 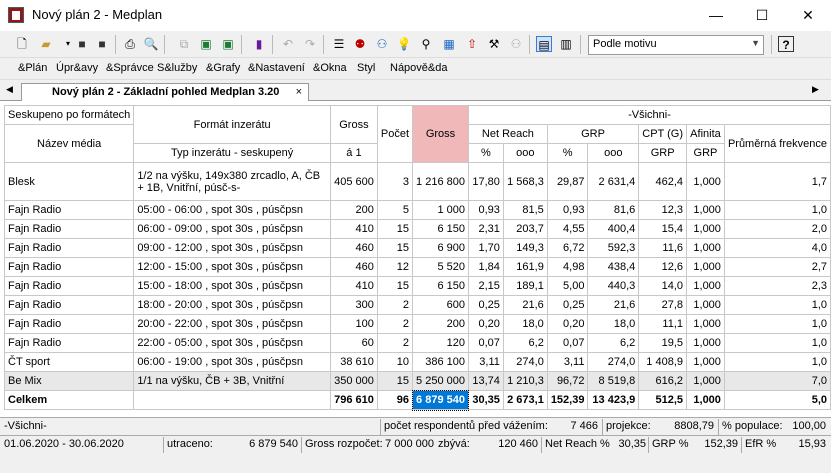 I want to click on menu-help: Nápově&da, so click(x=419, y=68).